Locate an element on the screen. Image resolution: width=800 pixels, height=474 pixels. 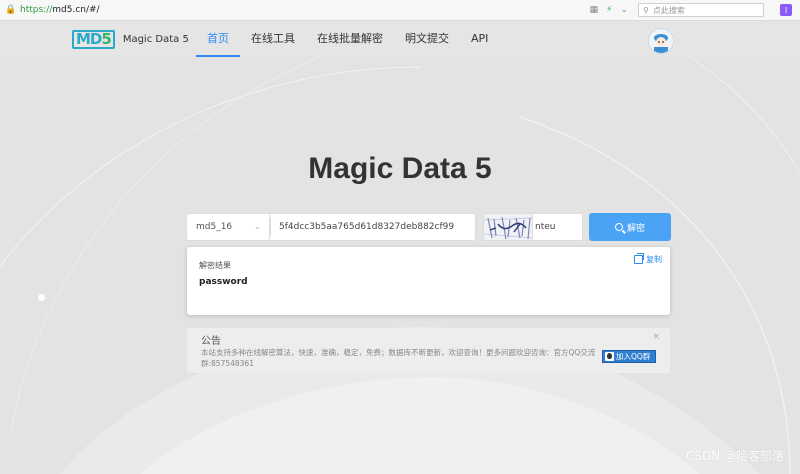
nav-item-batch-decrypt: 在线批量解密 is located at coordinates (350, 39).